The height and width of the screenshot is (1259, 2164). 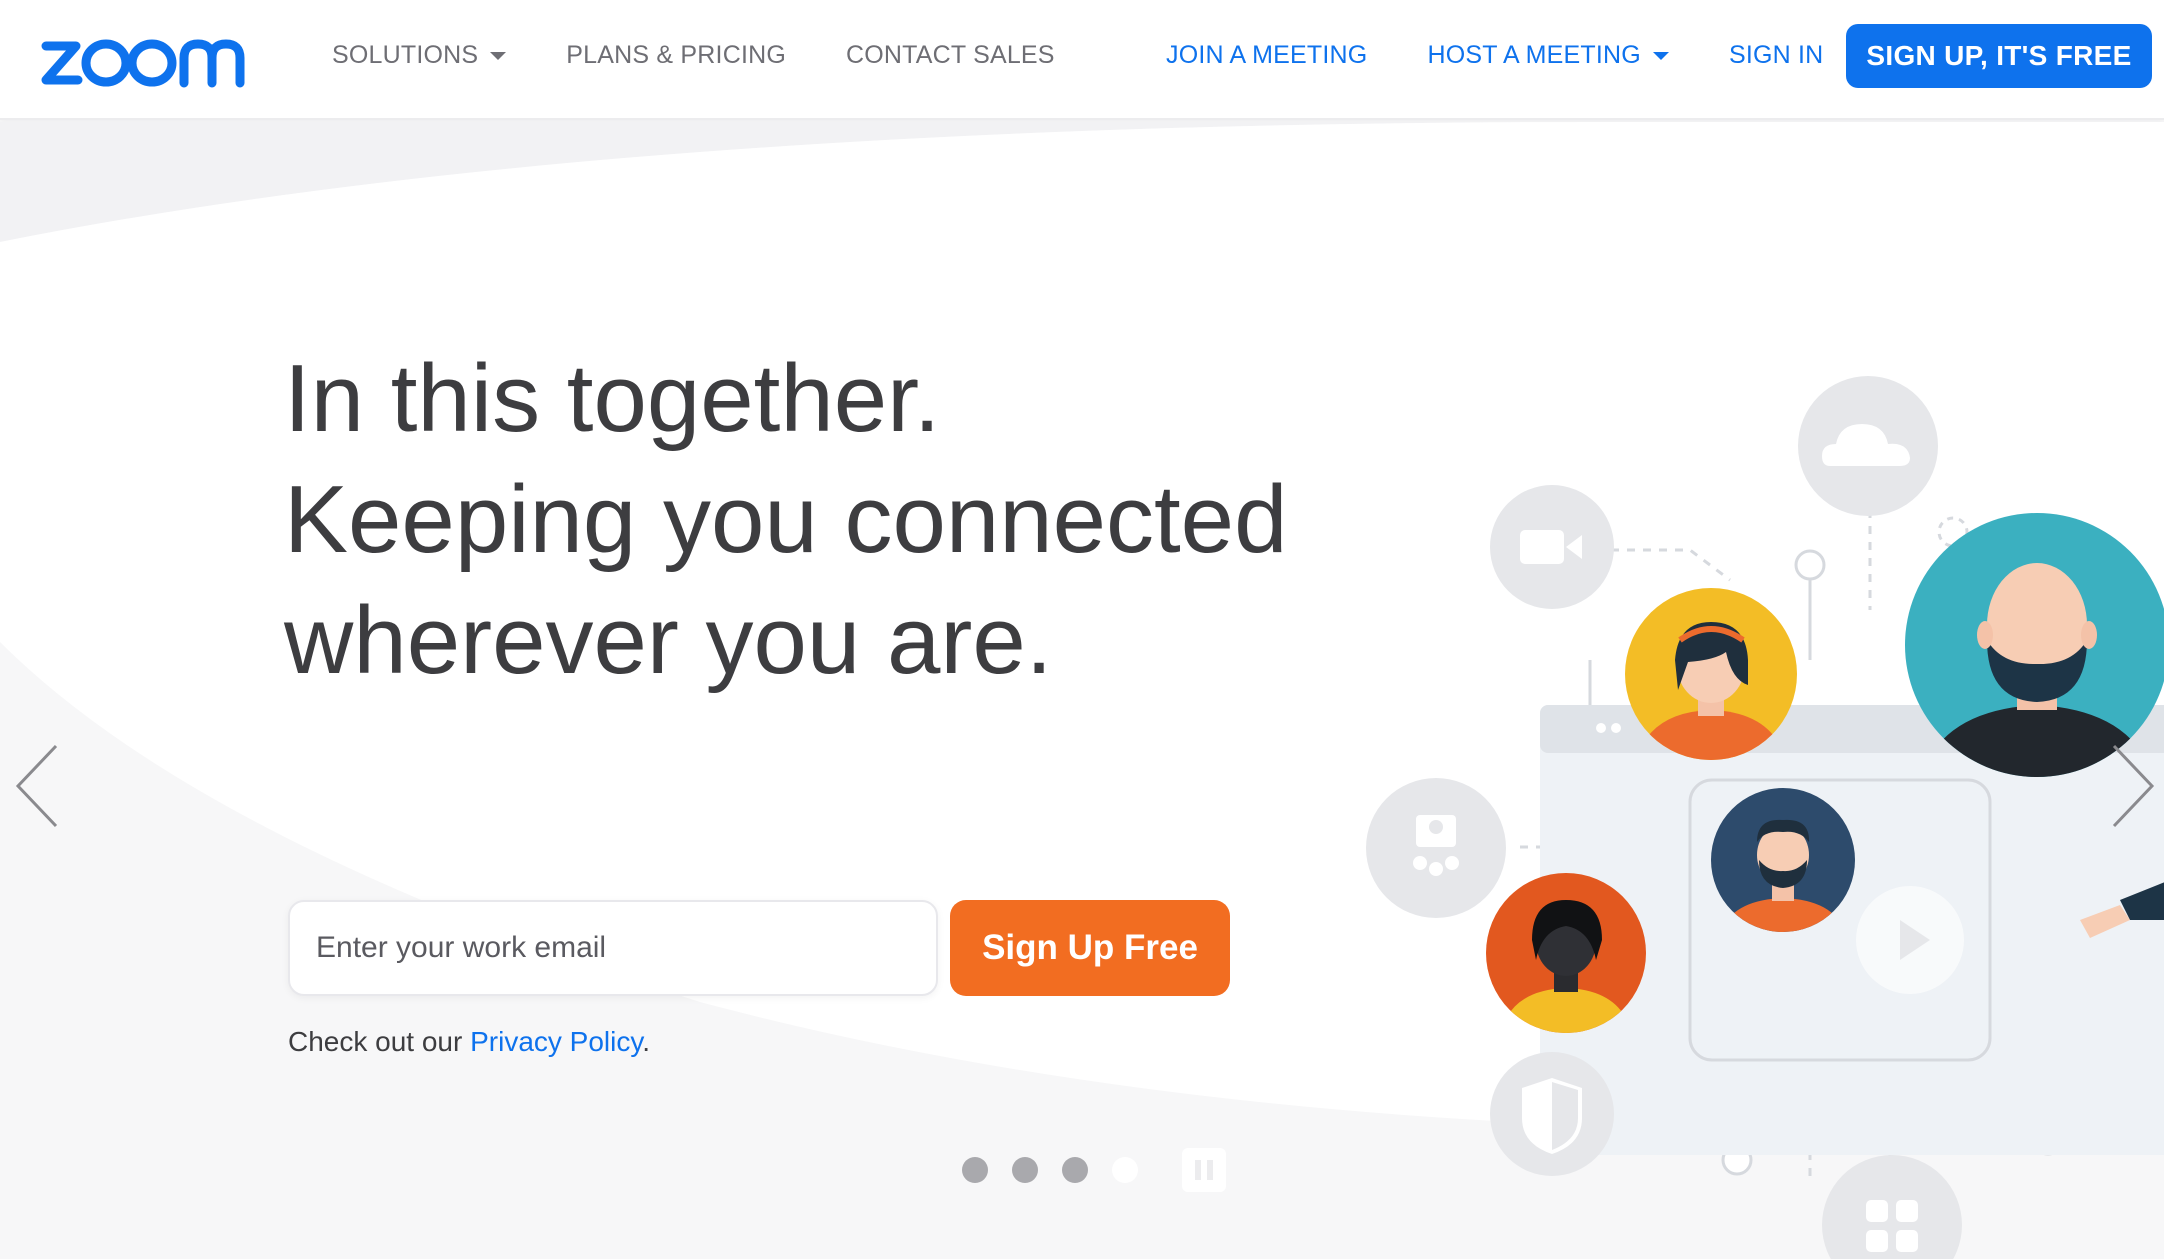 What do you see at coordinates (36, 786) in the screenshot?
I see `chevron-left-icon` at bounding box center [36, 786].